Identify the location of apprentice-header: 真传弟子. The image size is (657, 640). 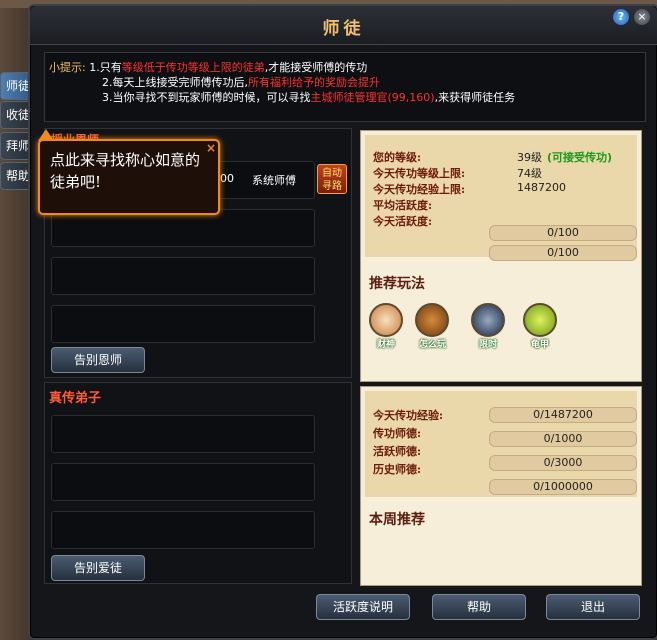
(75, 398).